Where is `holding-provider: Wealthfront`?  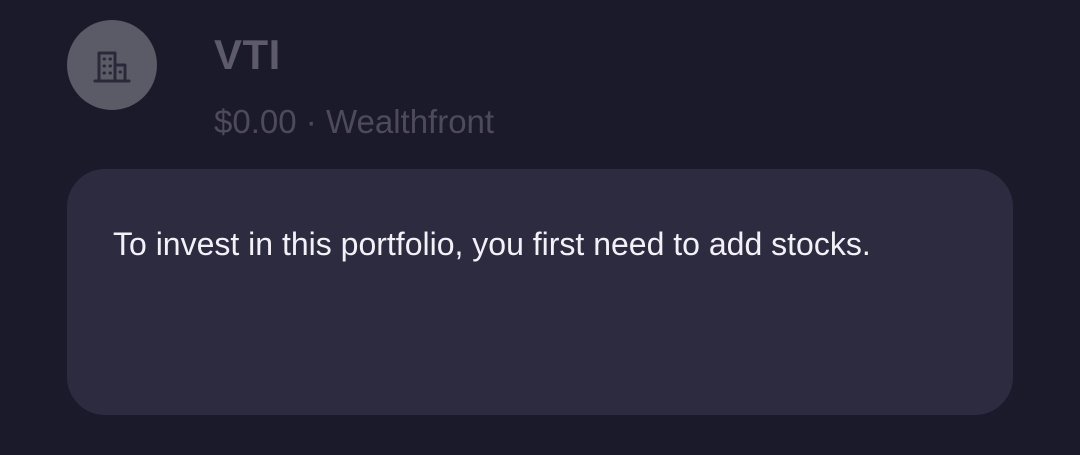 holding-provider: Wealthfront is located at coordinates (410, 121).